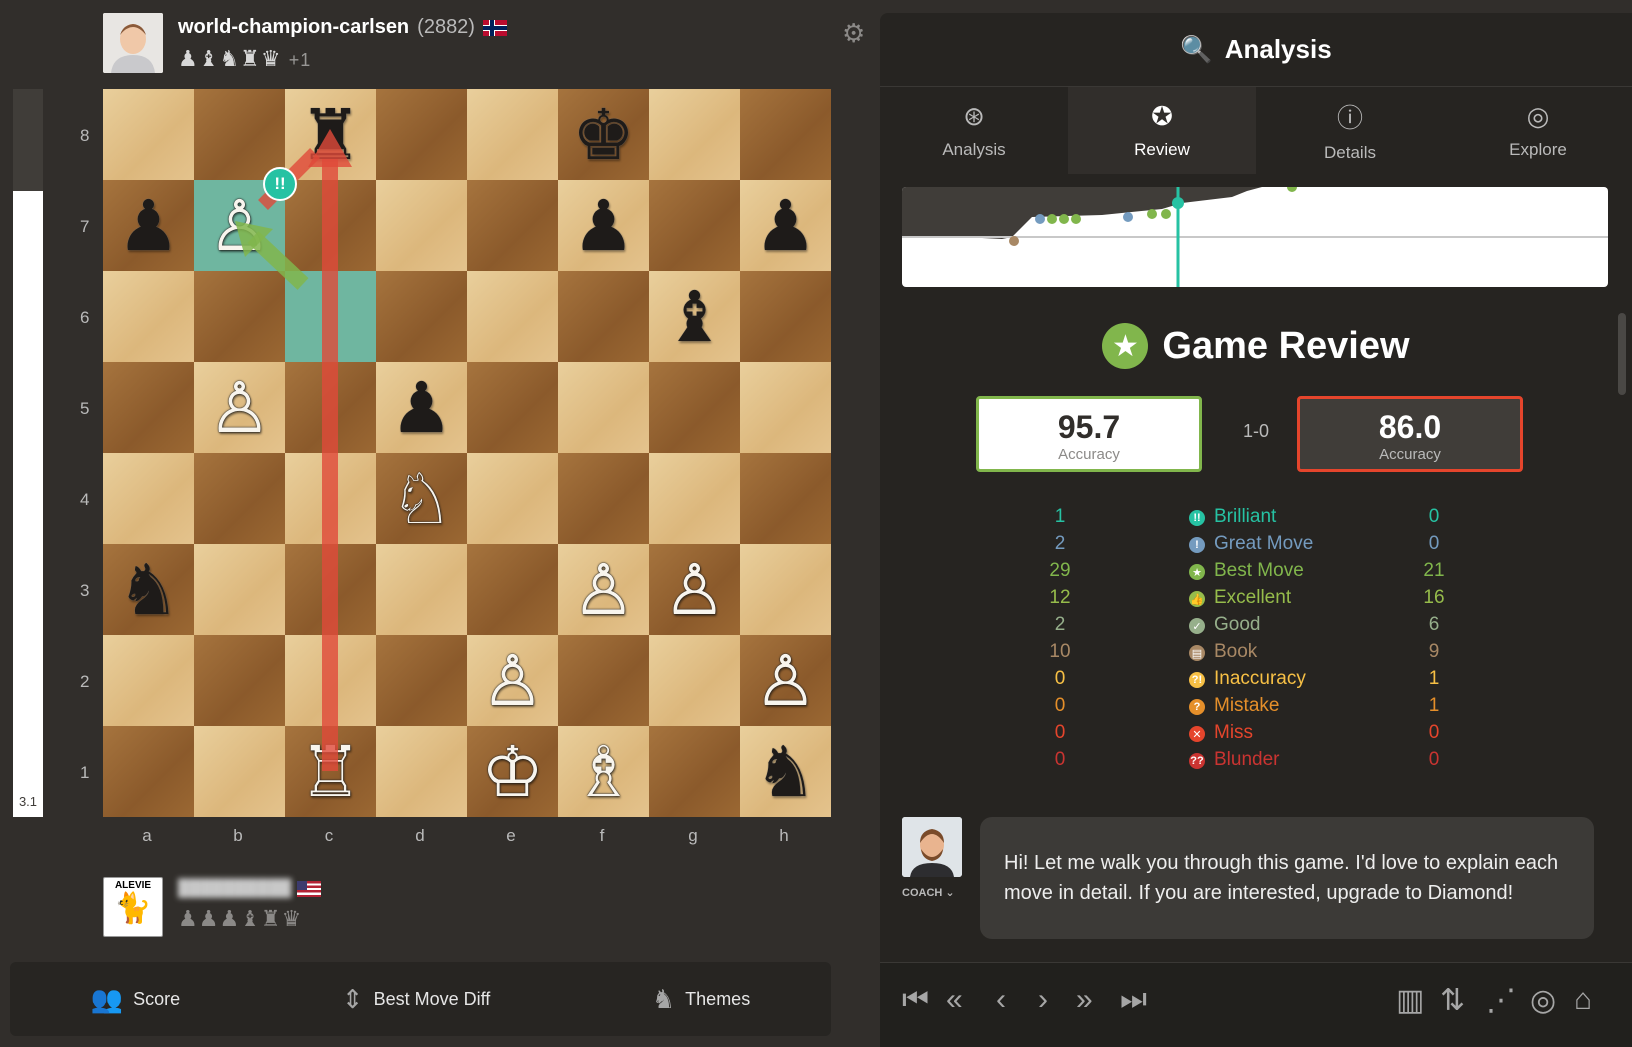 This screenshot has width=1632, height=1047. Describe the element at coordinates (148, 316) in the screenshot. I see `board-square-a6` at that location.